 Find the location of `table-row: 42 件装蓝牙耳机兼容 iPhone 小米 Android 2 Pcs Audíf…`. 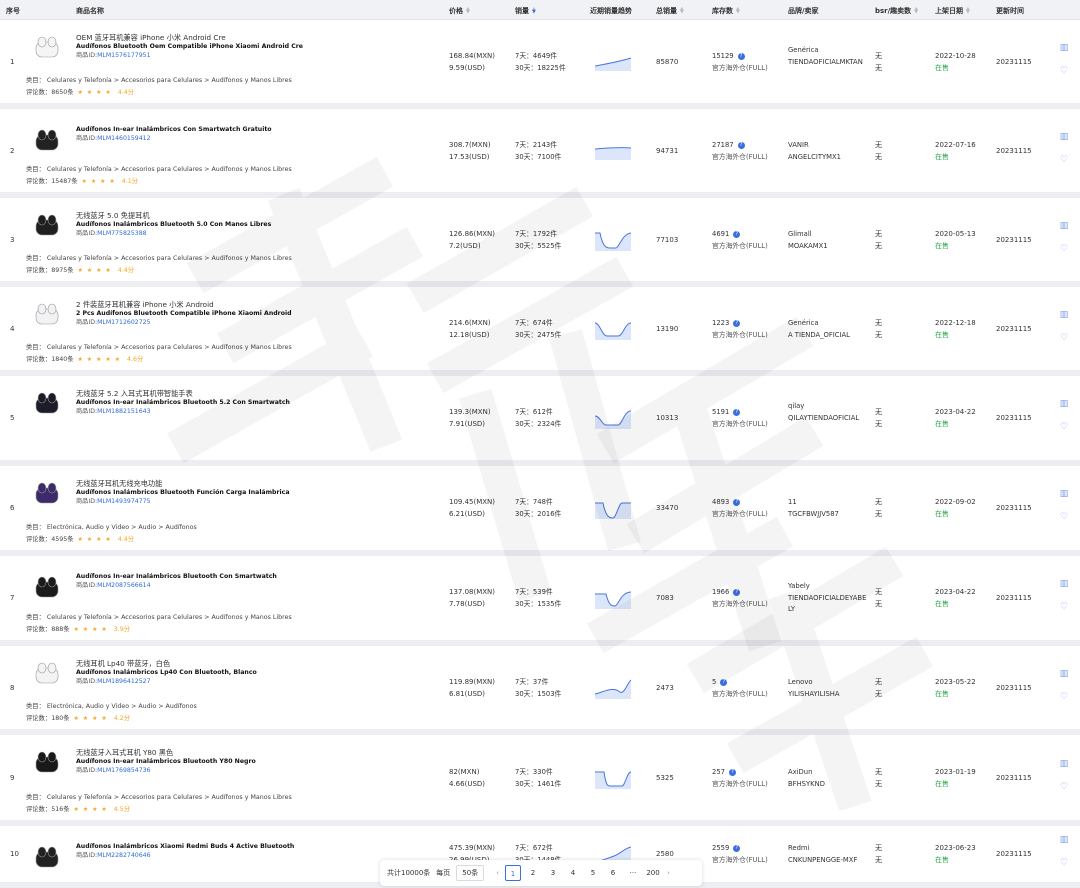

table-row: 42 件装蓝牙耳机兼容 iPhone 小米 Android 2 Pcs Audíf… is located at coordinates (540, 331).